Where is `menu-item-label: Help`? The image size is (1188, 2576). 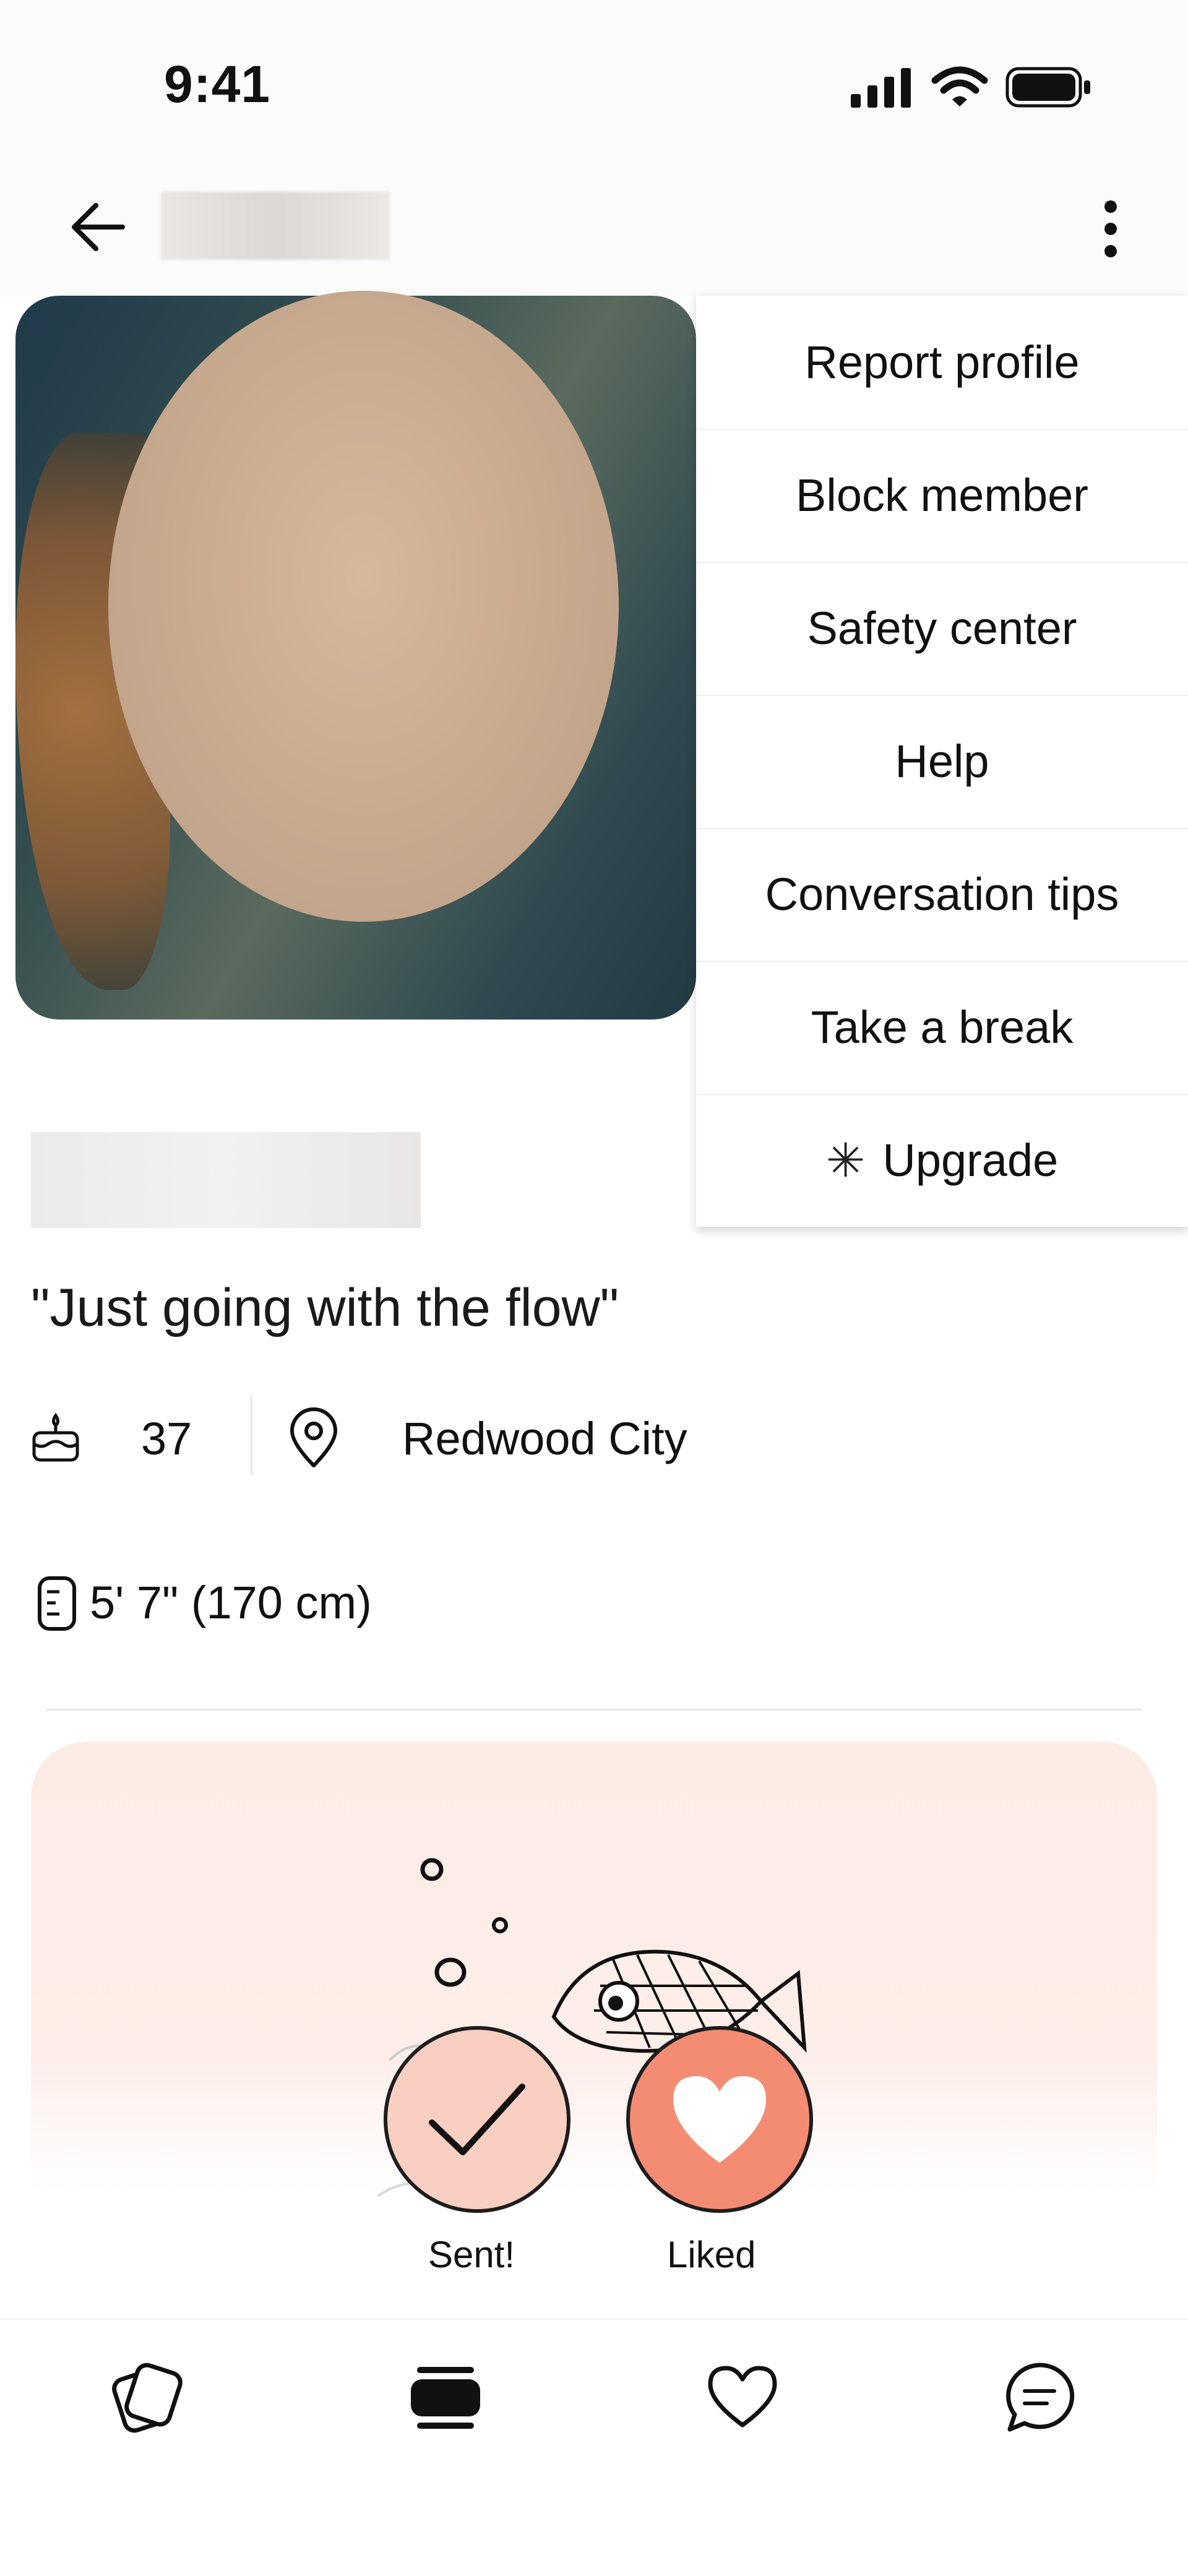
menu-item-label: Help is located at coordinates (942, 761).